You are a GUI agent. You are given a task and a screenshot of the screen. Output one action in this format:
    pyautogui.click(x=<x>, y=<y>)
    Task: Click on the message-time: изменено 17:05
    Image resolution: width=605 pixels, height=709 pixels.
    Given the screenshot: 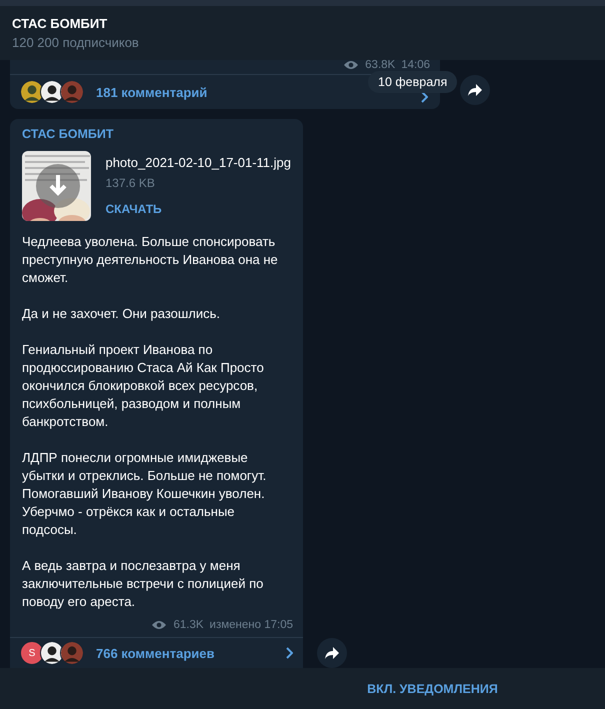 What is the action you would take?
    pyautogui.click(x=251, y=625)
    